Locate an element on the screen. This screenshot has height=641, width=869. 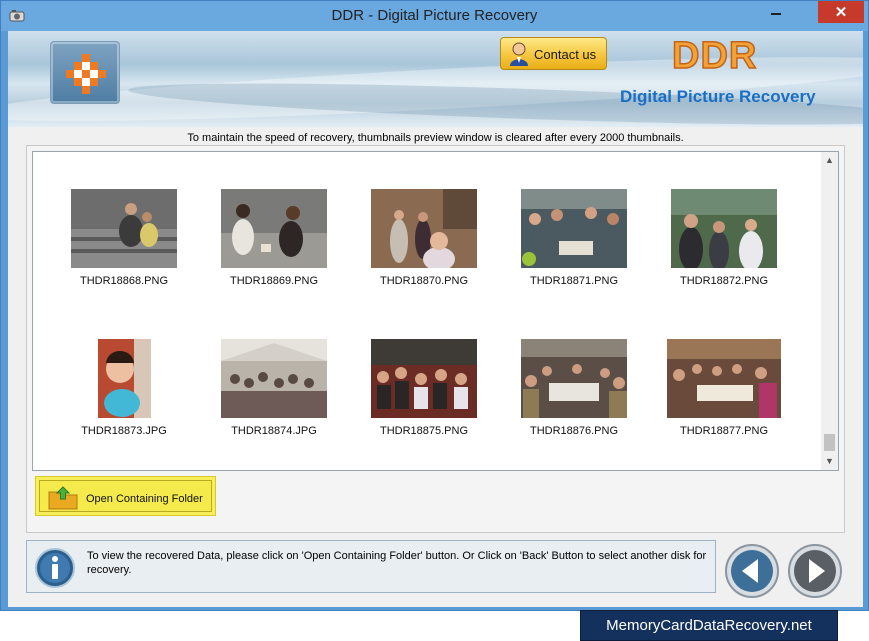
info-icon is located at coordinates (55, 569).